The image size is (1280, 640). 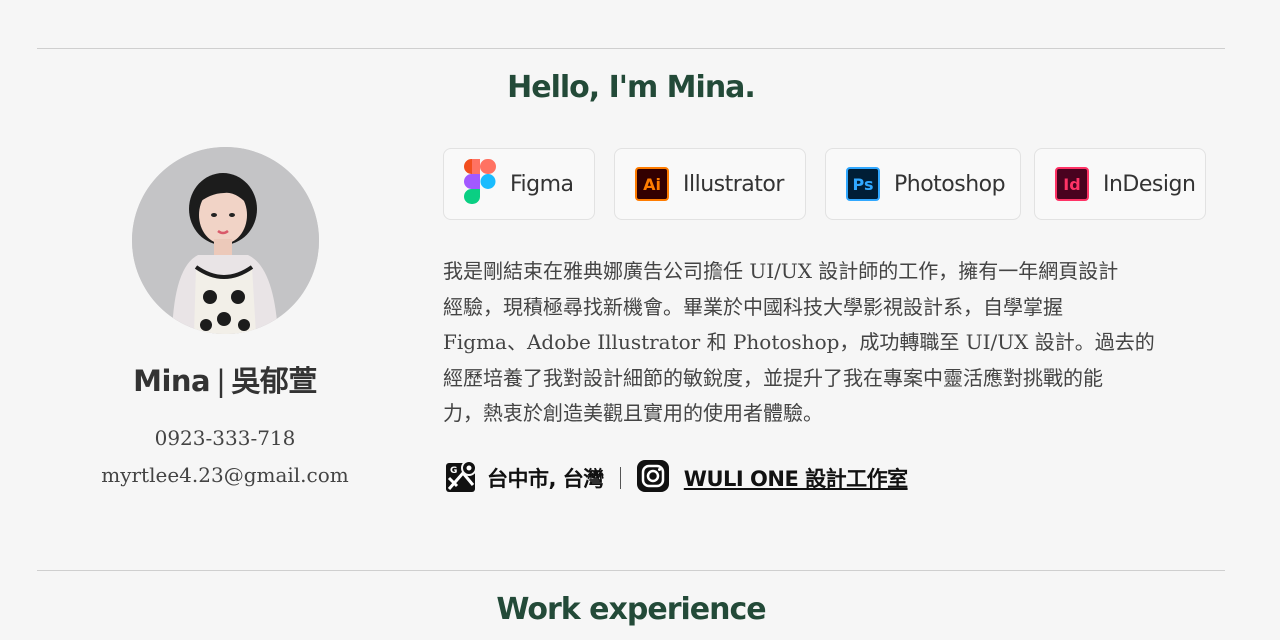 What do you see at coordinates (480, 184) in the screenshot?
I see `figma-icon` at bounding box center [480, 184].